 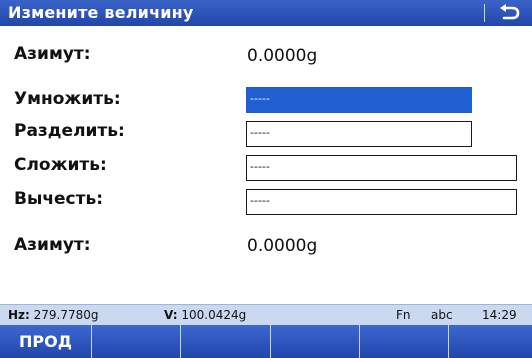 I want to click on divide-label: Разделить:, so click(x=69, y=131).